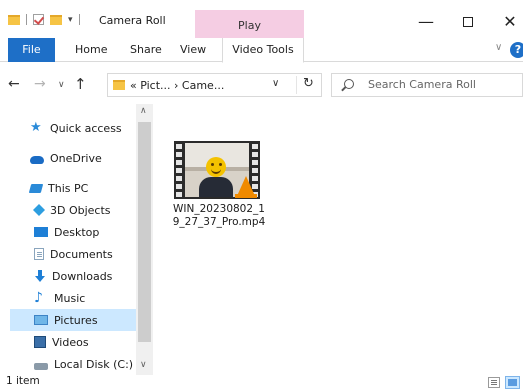 The width and height of the screenshot is (523, 390). What do you see at coordinates (61, 85) in the screenshot?
I see `recent-locations-button: ∨` at bounding box center [61, 85].